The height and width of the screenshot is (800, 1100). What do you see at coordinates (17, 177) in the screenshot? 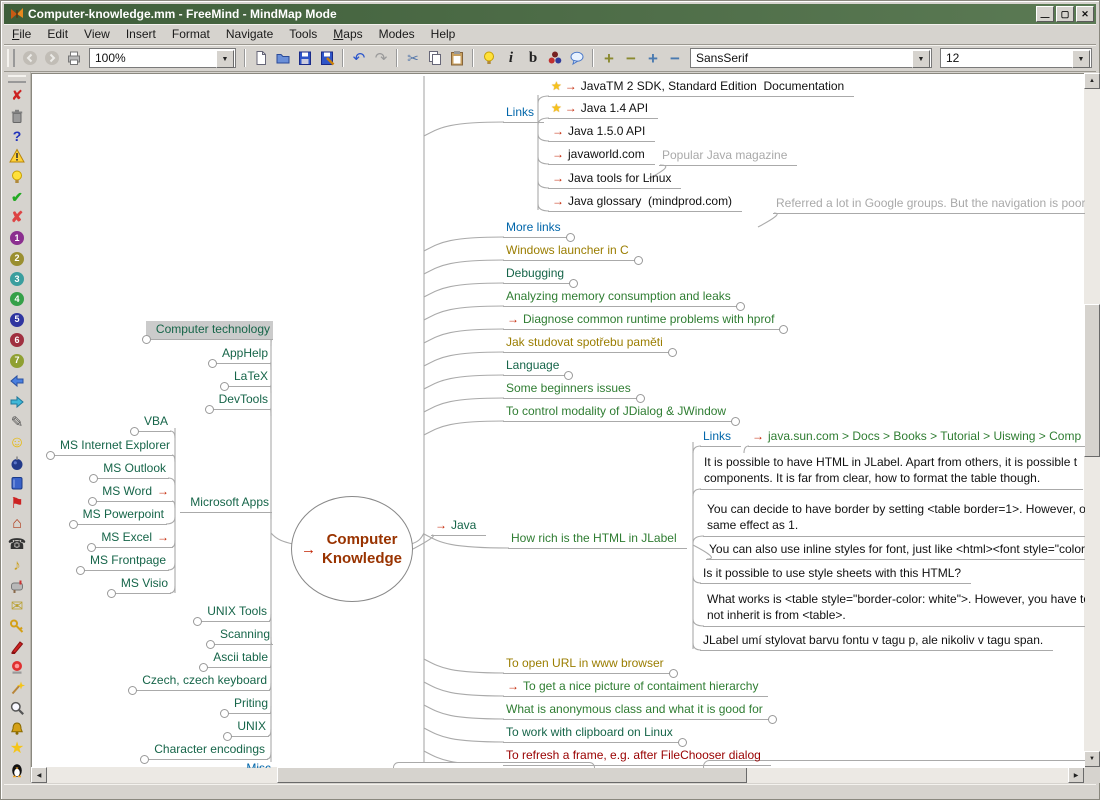
I see `idea-icon` at bounding box center [17, 177].